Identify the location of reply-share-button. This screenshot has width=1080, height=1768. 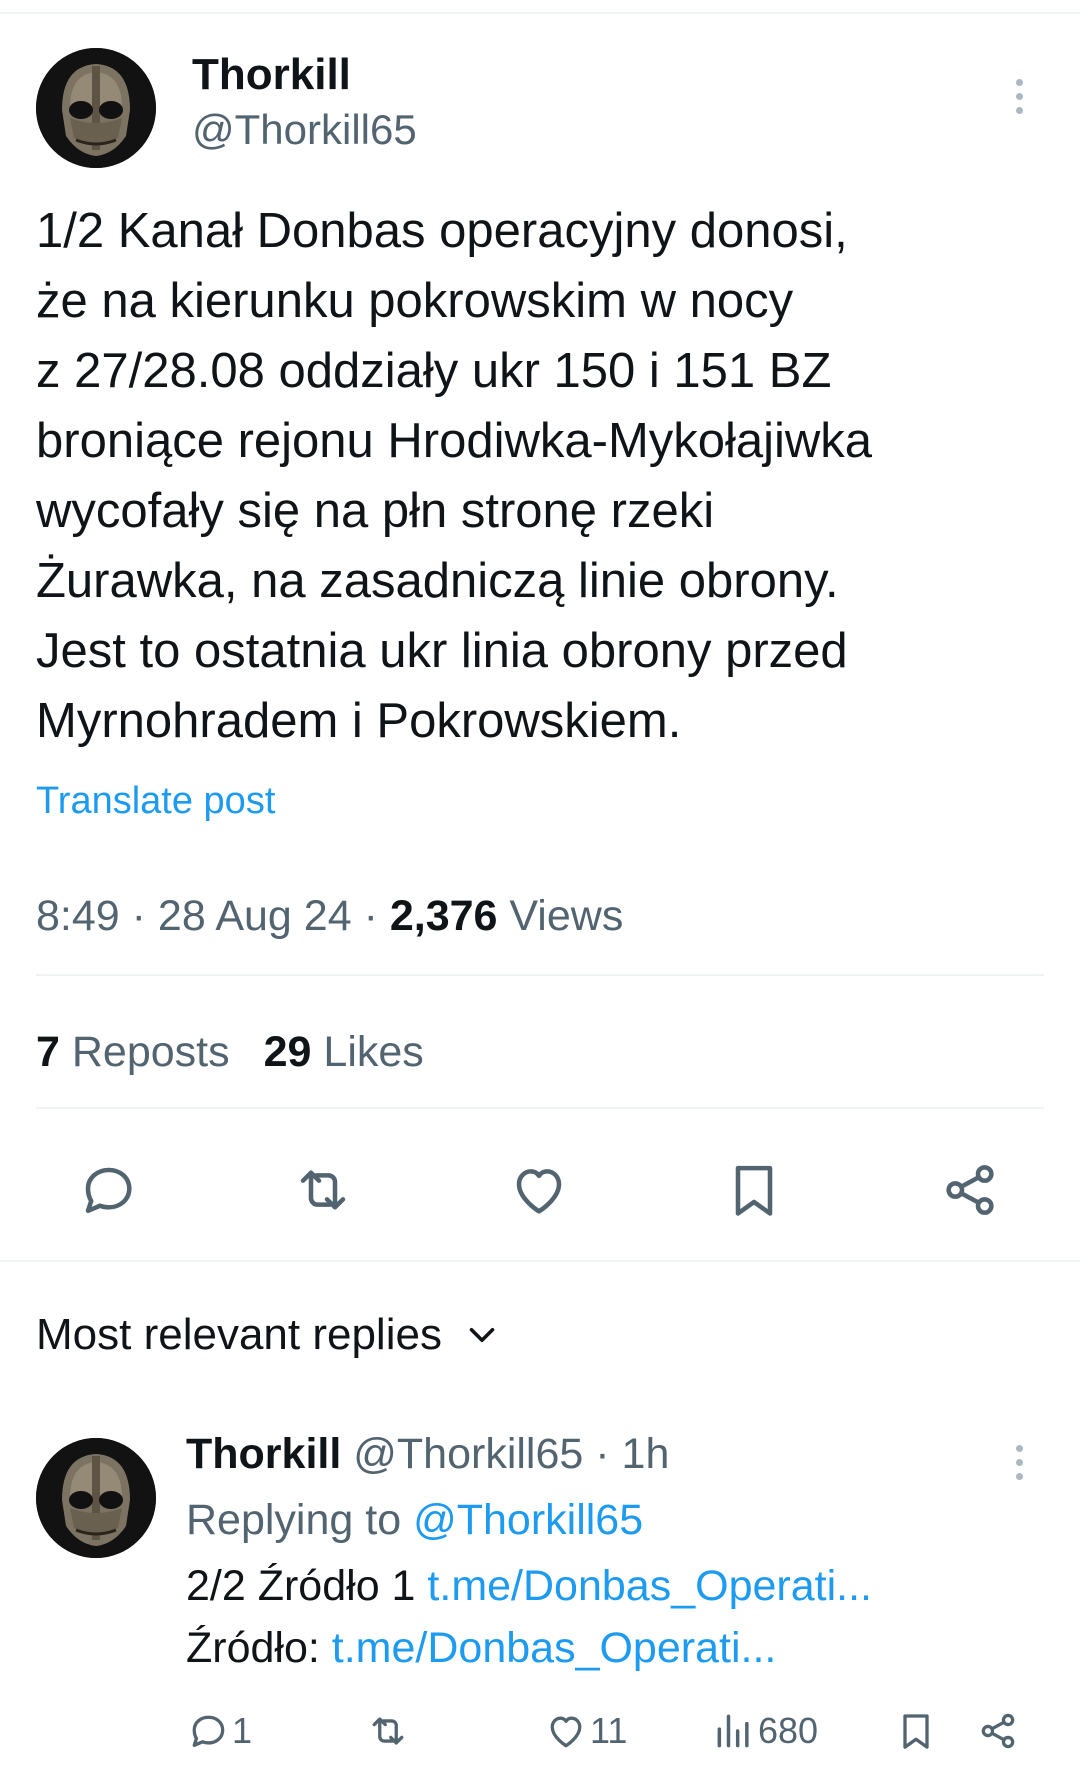
(998, 1731).